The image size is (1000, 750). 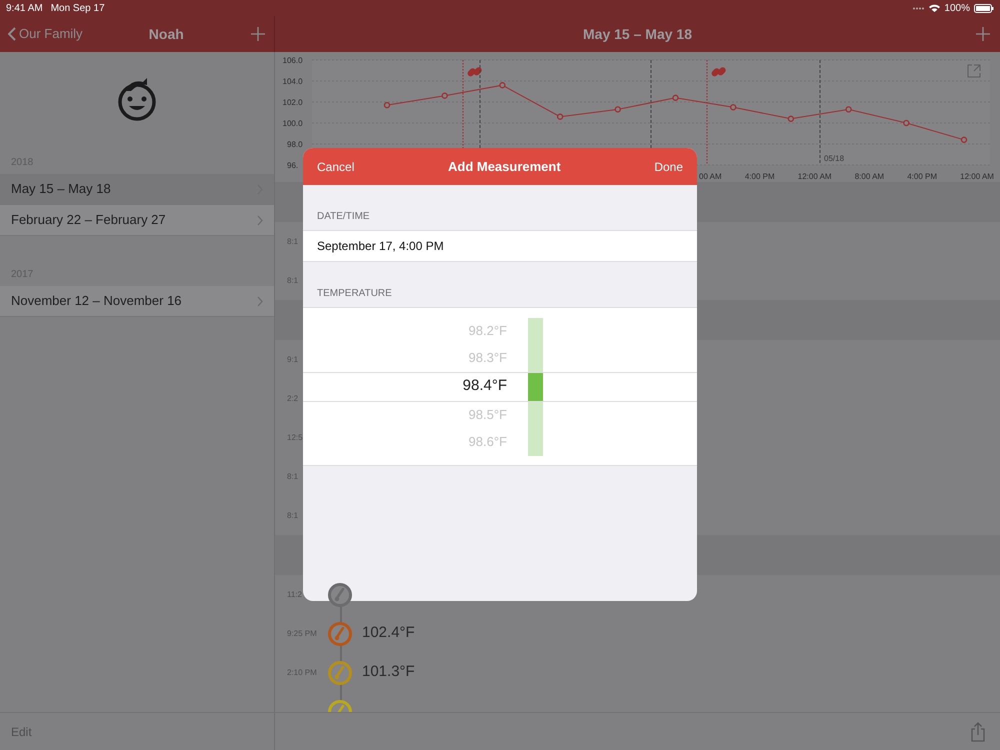 What do you see at coordinates (500, 246) in the screenshot?
I see `datetime-field: September 17, 4:00 PM` at bounding box center [500, 246].